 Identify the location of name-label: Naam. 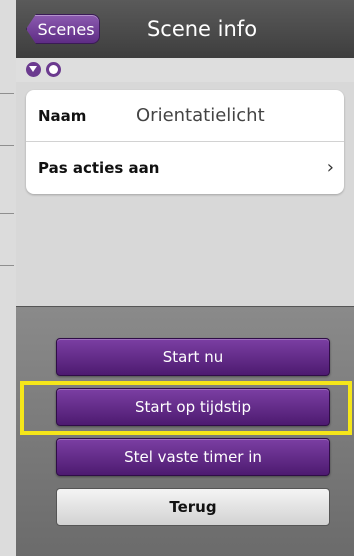
(62, 116).